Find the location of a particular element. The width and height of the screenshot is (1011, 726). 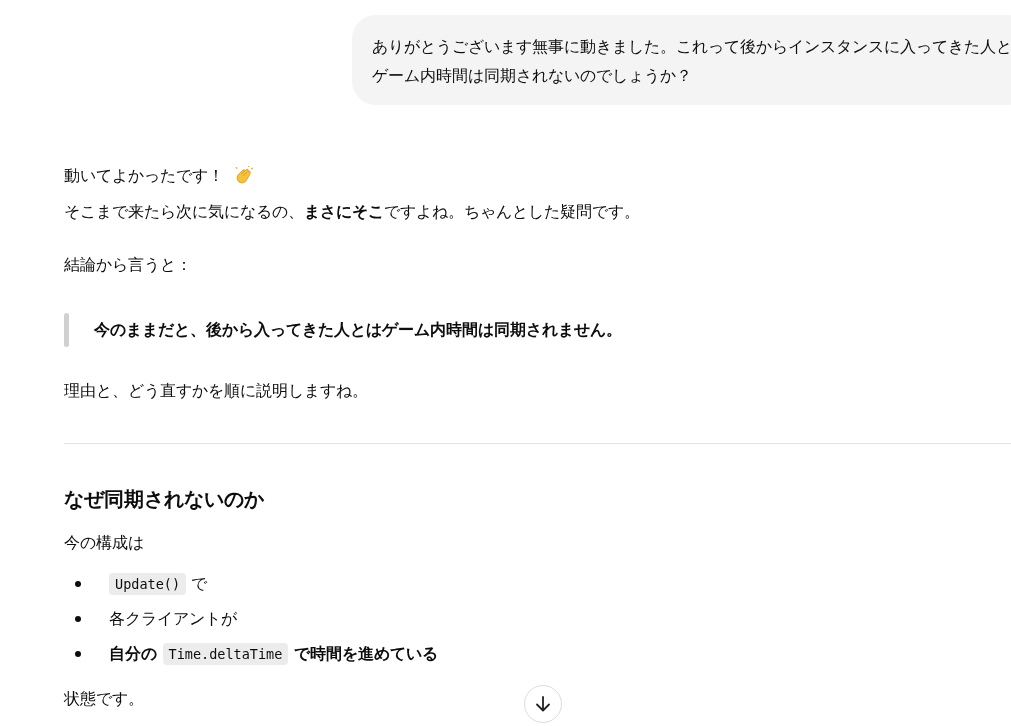

list-item-text: 各クライアントが is located at coordinates (173, 619).